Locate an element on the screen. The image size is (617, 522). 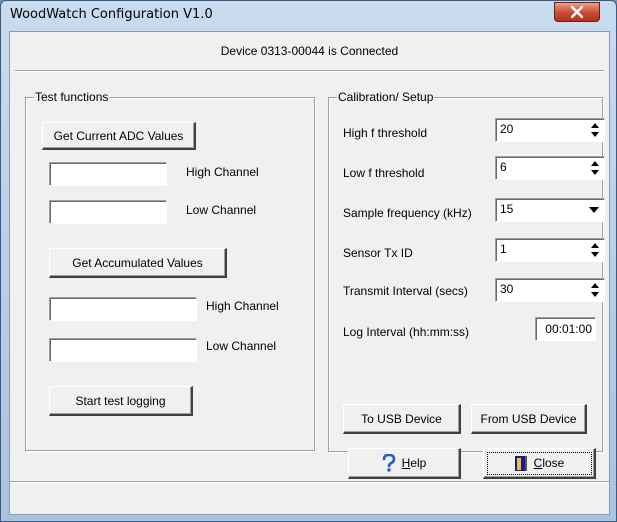
sensor-tx-id-spinner: 1 is located at coordinates (550, 250).